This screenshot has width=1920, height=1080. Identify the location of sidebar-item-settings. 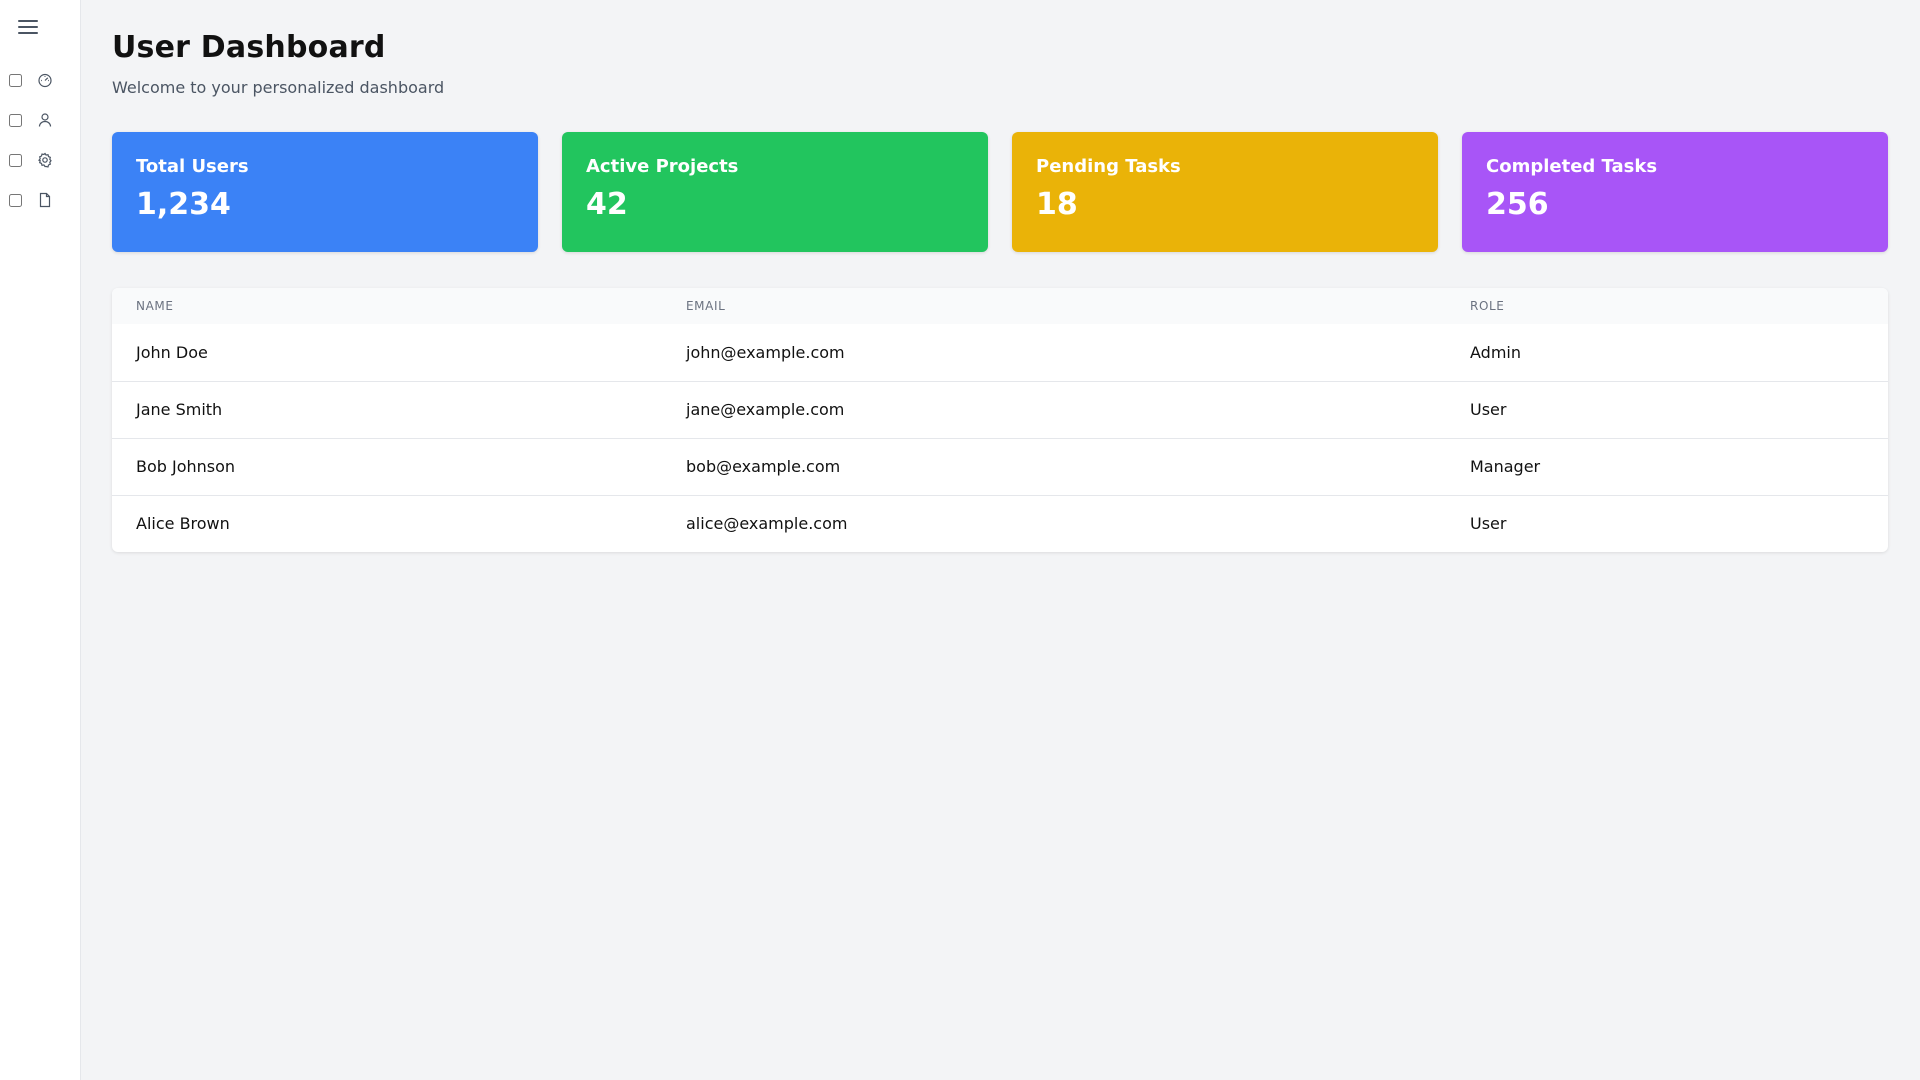
(40, 160).